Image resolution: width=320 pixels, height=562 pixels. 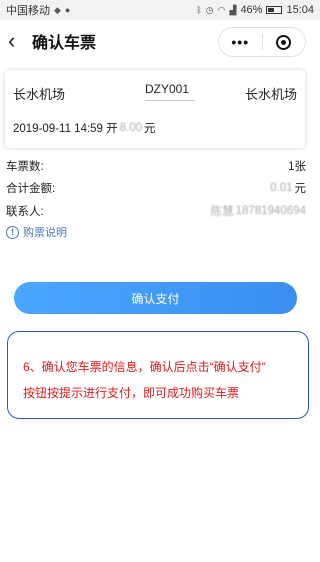 I want to click on location-icon: ●, so click(x=67, y=10).